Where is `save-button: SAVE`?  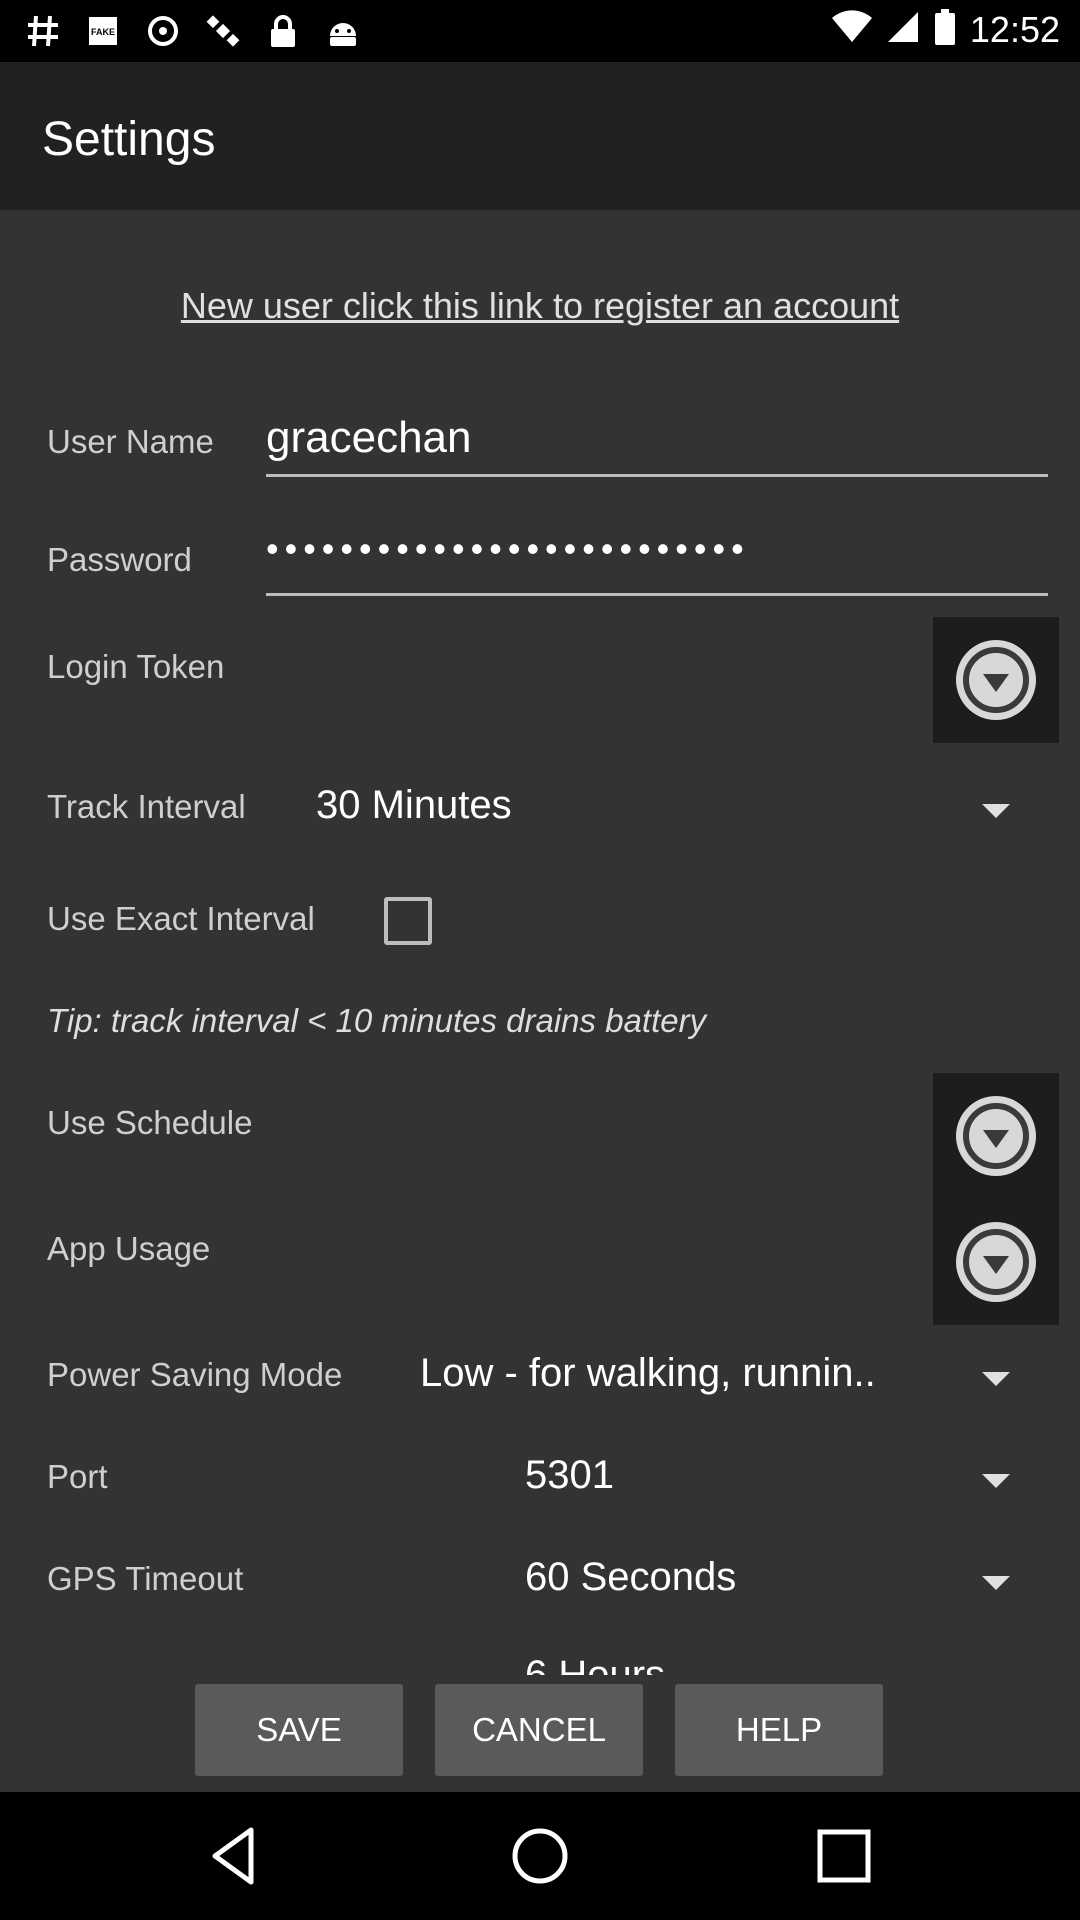
save-button: SAVE is located at coordinates (299, 1730).